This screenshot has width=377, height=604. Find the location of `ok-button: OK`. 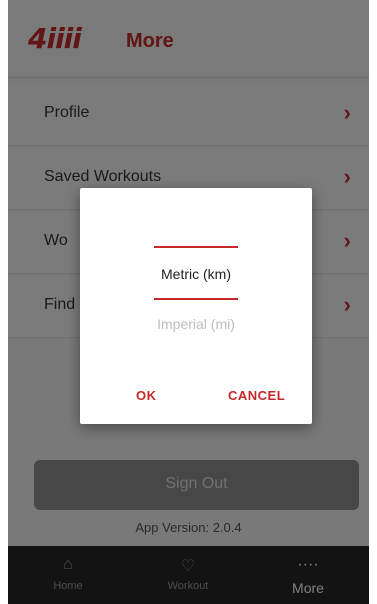

ok-button: OK is located at coordinates (146, 395).